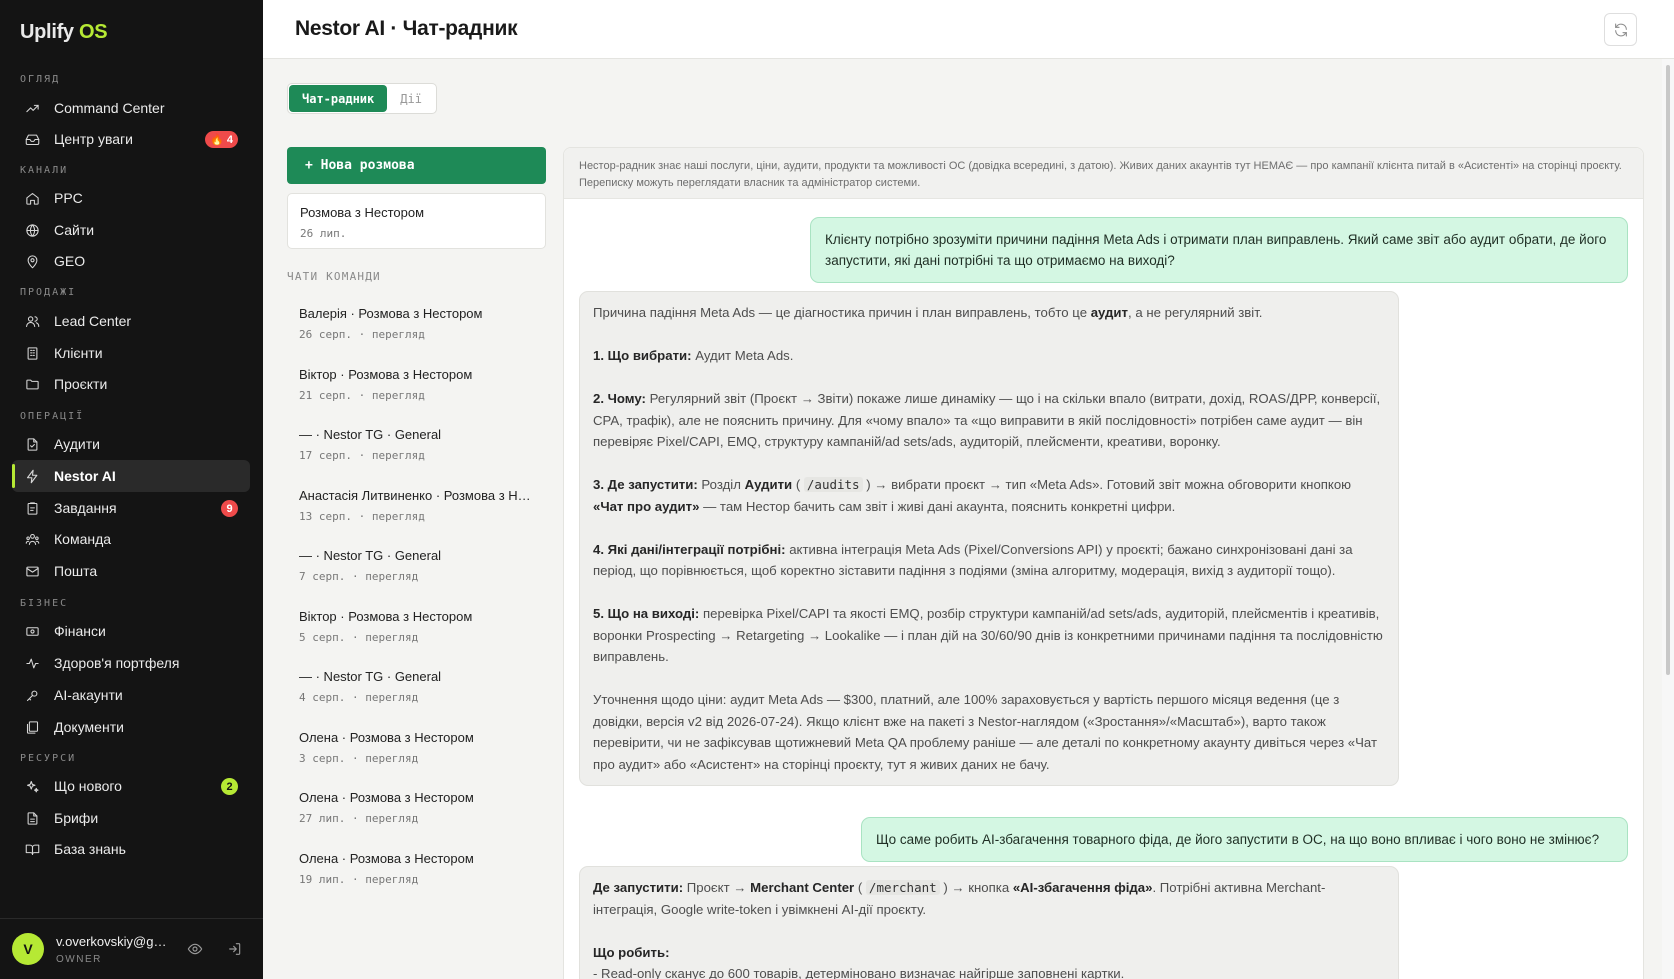 The width and height of the screenshot is (1674, 979). What do you see at coordinates (229, 786) in the screenshot?
I see `whats-new-count-badge: 2` at bounding box center [229, 786].